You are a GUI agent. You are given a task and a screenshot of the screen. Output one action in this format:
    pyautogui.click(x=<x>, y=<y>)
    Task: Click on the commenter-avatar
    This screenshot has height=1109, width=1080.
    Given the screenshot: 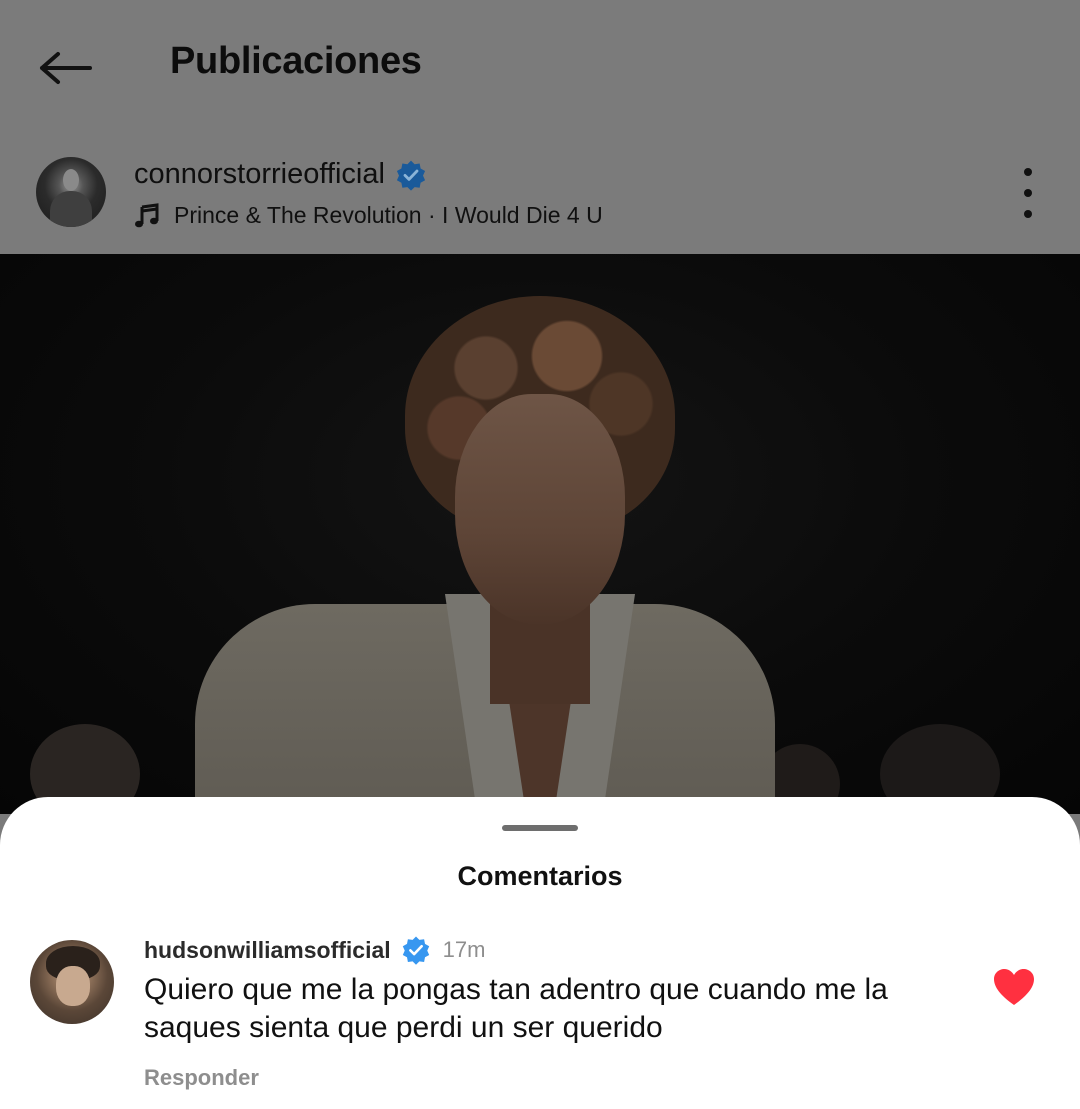 What is the action you would take?
    pyautogui.click(x=72, y=982)
    